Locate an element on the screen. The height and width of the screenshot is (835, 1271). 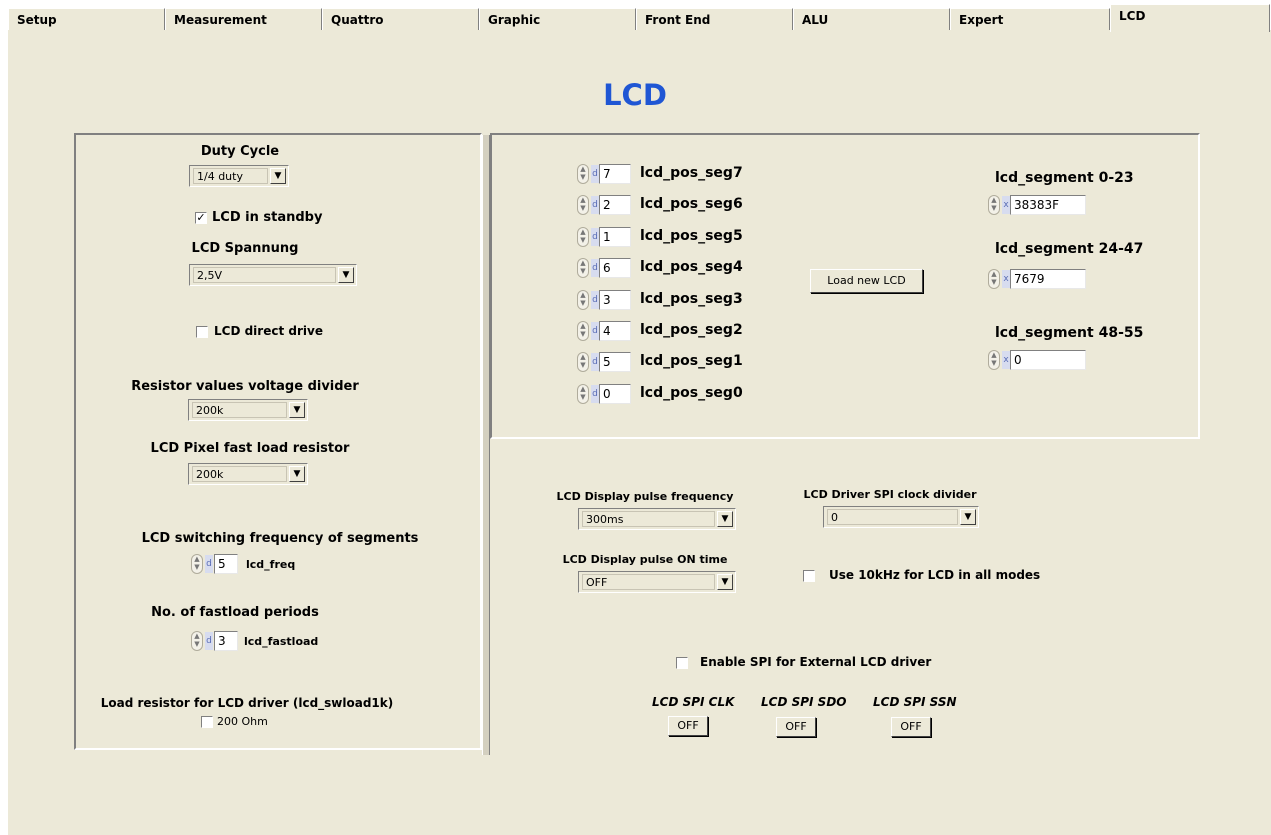
segment-name-label: lcd_pos_seg5 is located at coordinates (691, 235).